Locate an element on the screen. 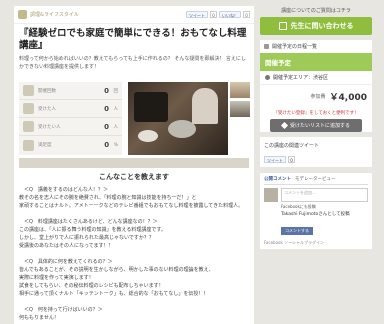 The height and width of the screenshot is (324, 384). stat-label: 開催回数 is located at coordinates (47, 91).